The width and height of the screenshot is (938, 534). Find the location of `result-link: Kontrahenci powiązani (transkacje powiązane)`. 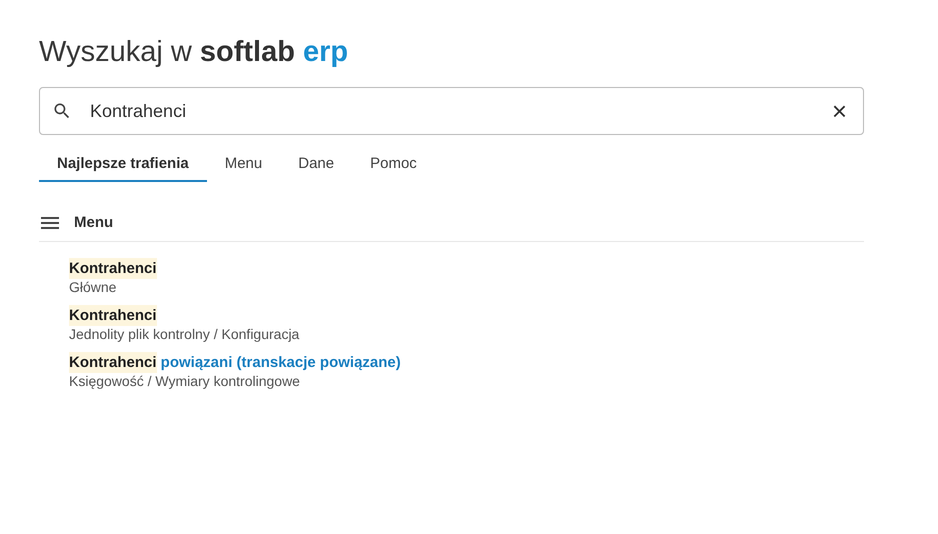

result-link: Kontrahenci powiązani (transkacje powiązane) is located at coordinates (235, 362).